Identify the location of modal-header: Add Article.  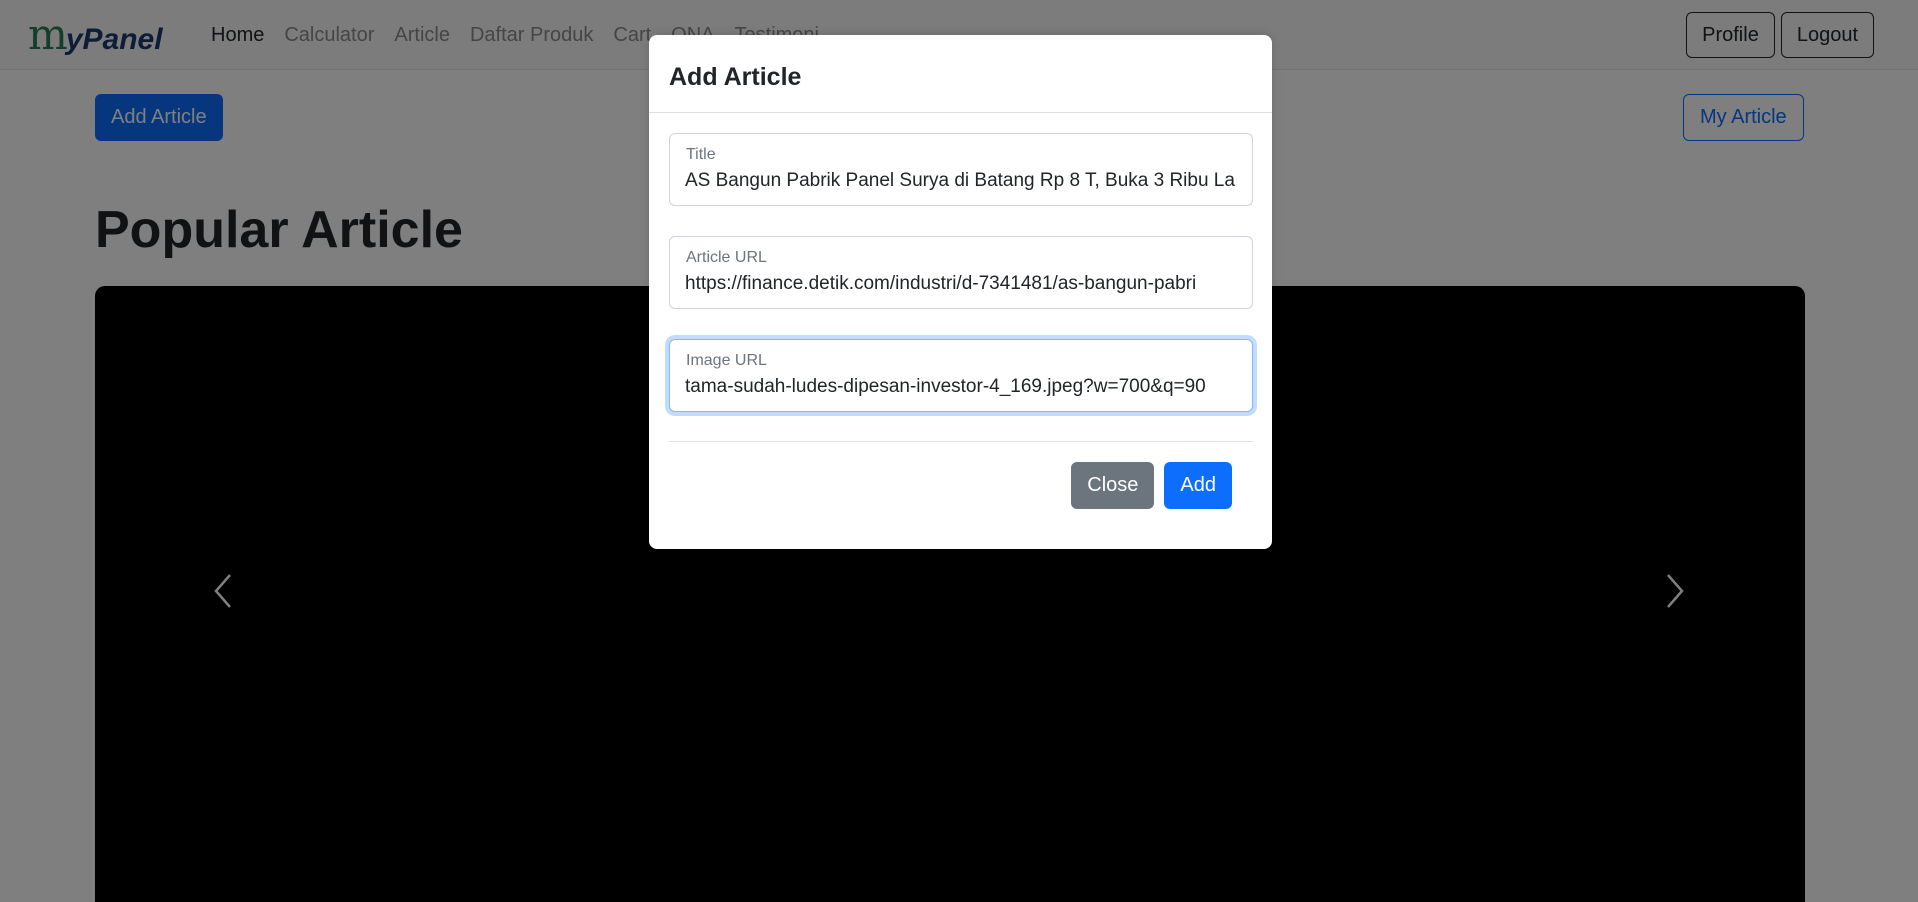
(960, 74).